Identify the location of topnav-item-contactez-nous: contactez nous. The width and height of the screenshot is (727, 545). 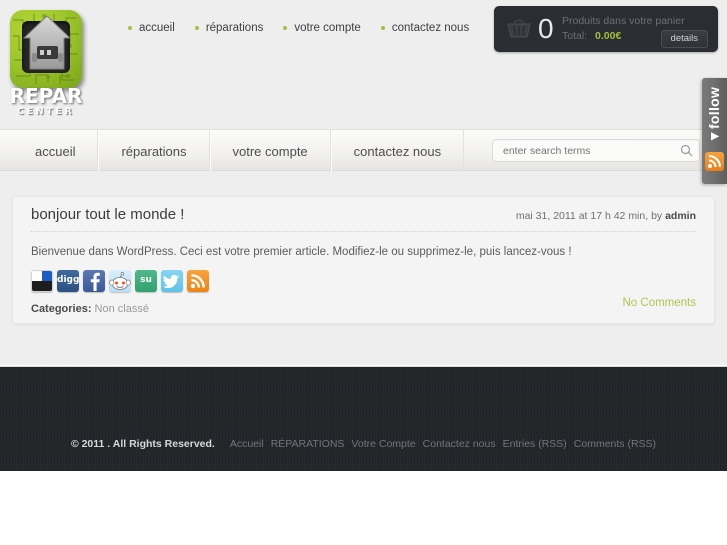
(425, 28).